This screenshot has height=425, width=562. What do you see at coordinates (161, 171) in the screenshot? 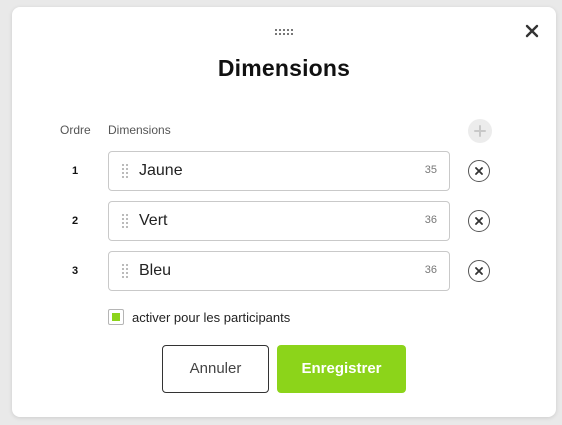
I see `dimension-value: Jaune` at bounding box center [161, 171].